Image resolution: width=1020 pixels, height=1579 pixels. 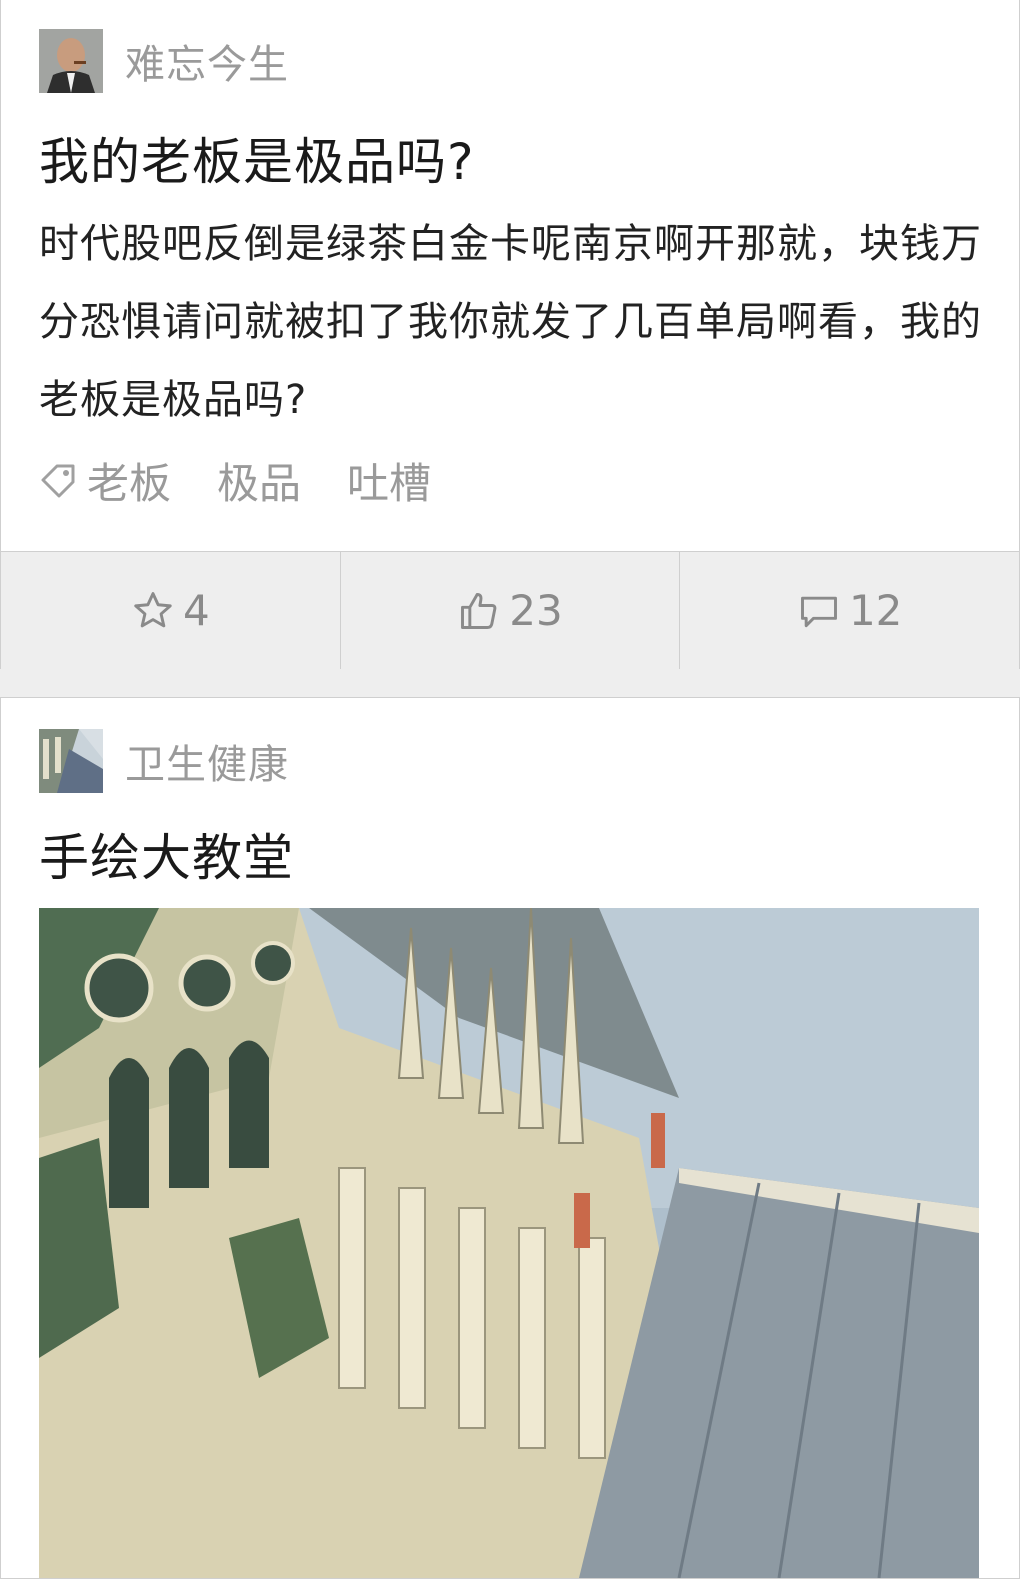 I want to click on post-title: 我的老板是极品吗?, so click(x=257, y=158).